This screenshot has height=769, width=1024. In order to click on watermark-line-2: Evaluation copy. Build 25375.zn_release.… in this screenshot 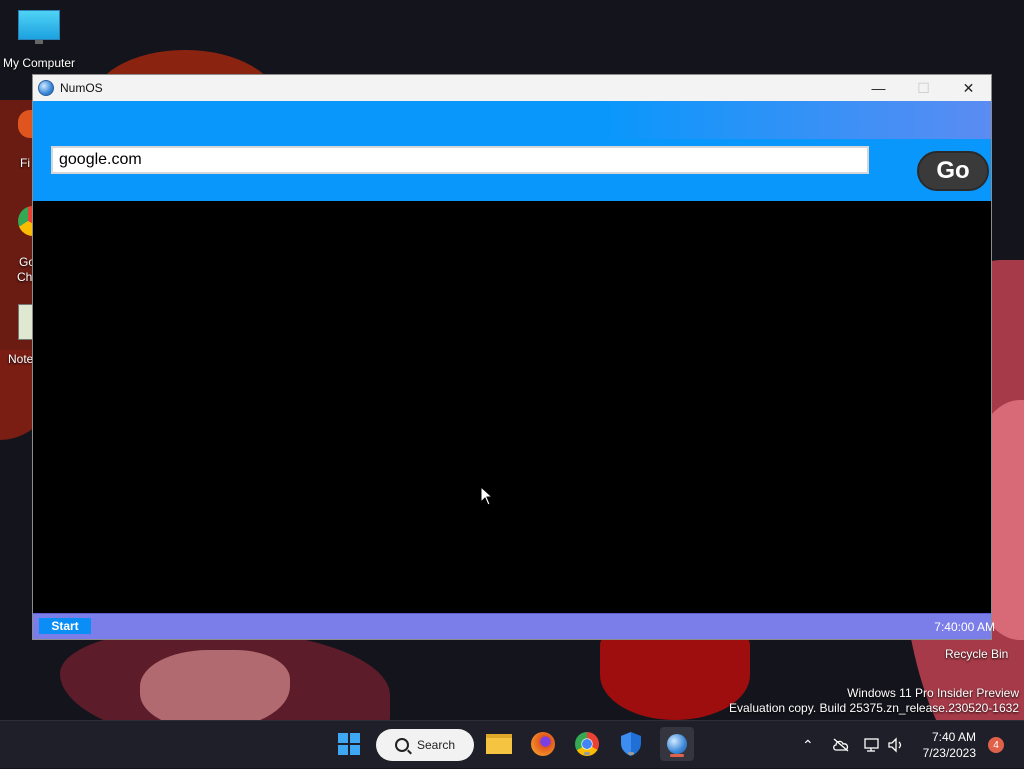, I will do `click(874, 708)`.